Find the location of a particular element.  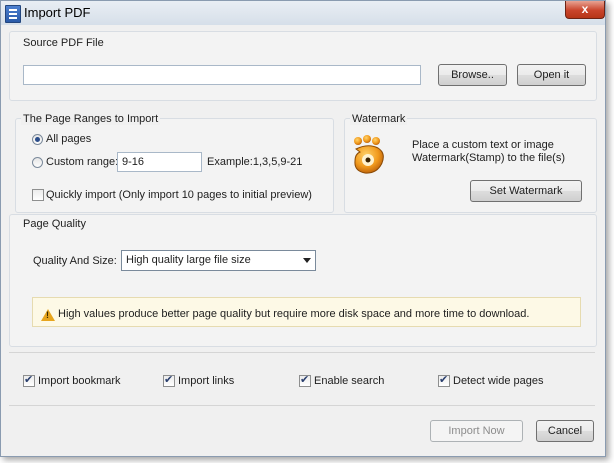

import-now-button: Import Now is located at coordinates (476, 431).